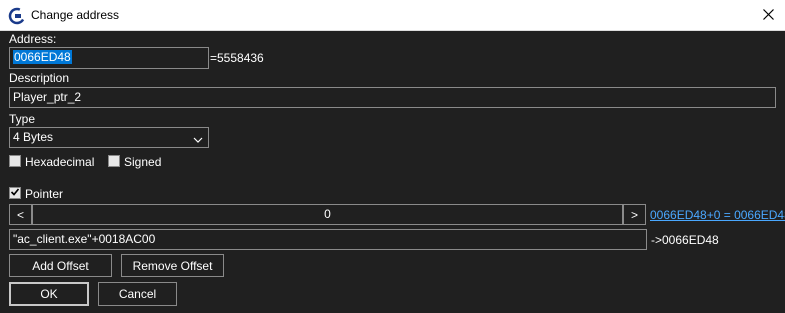 This screenshot has width=785, height=313. I want to click on base-address-result: ->0066ED48, so click(685, 240).